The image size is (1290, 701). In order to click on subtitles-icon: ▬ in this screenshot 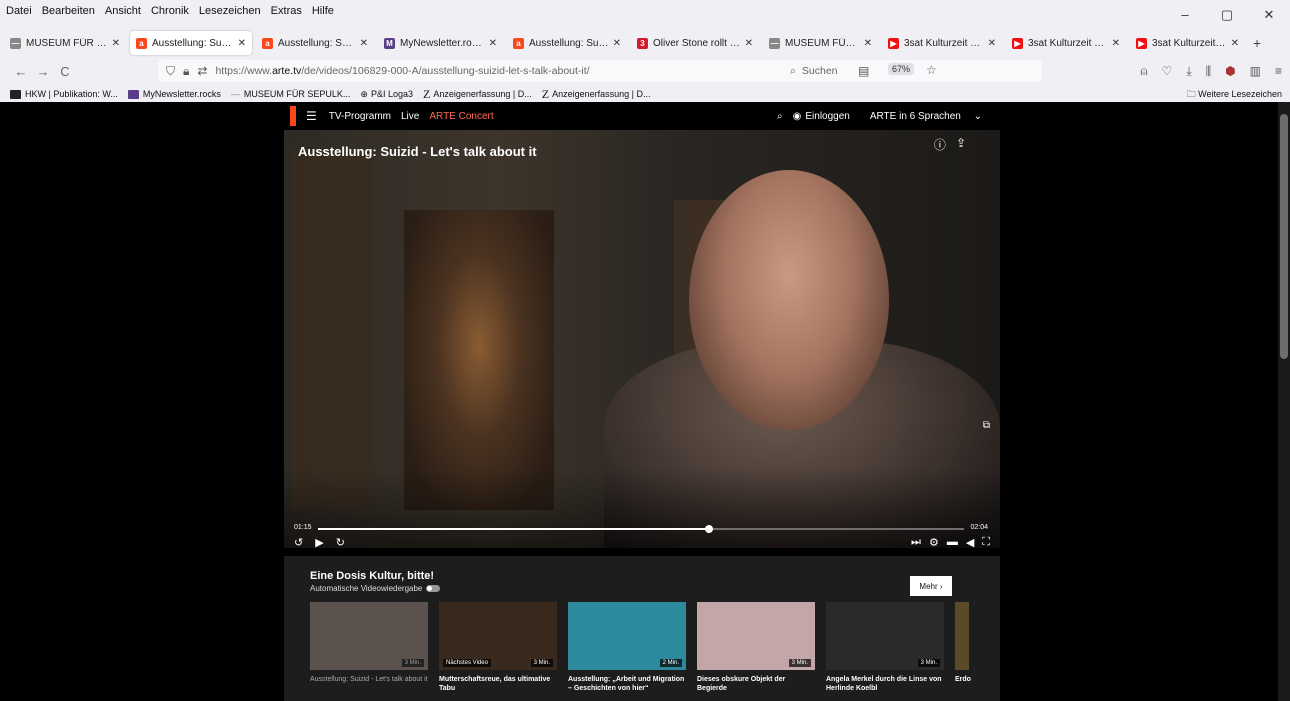, I will do `click(952, 542)`.